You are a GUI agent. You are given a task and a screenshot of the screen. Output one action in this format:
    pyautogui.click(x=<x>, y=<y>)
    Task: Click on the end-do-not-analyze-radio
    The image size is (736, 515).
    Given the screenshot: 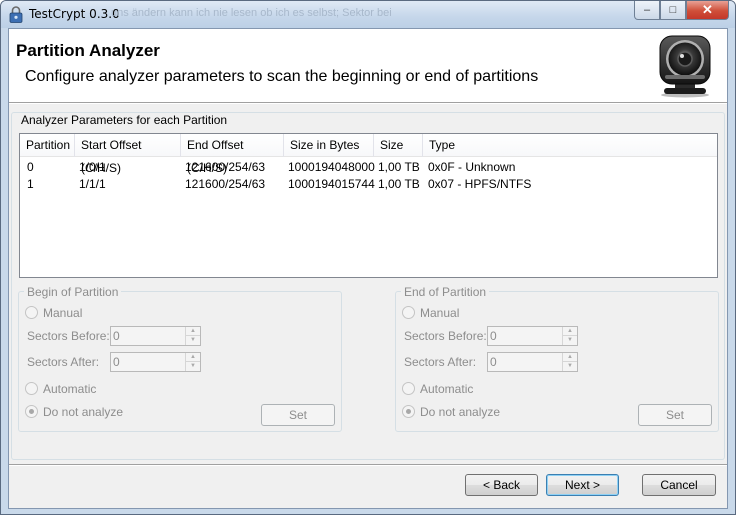 What is the action you would take?
    pyautogui.click(x=408, y=411)
    